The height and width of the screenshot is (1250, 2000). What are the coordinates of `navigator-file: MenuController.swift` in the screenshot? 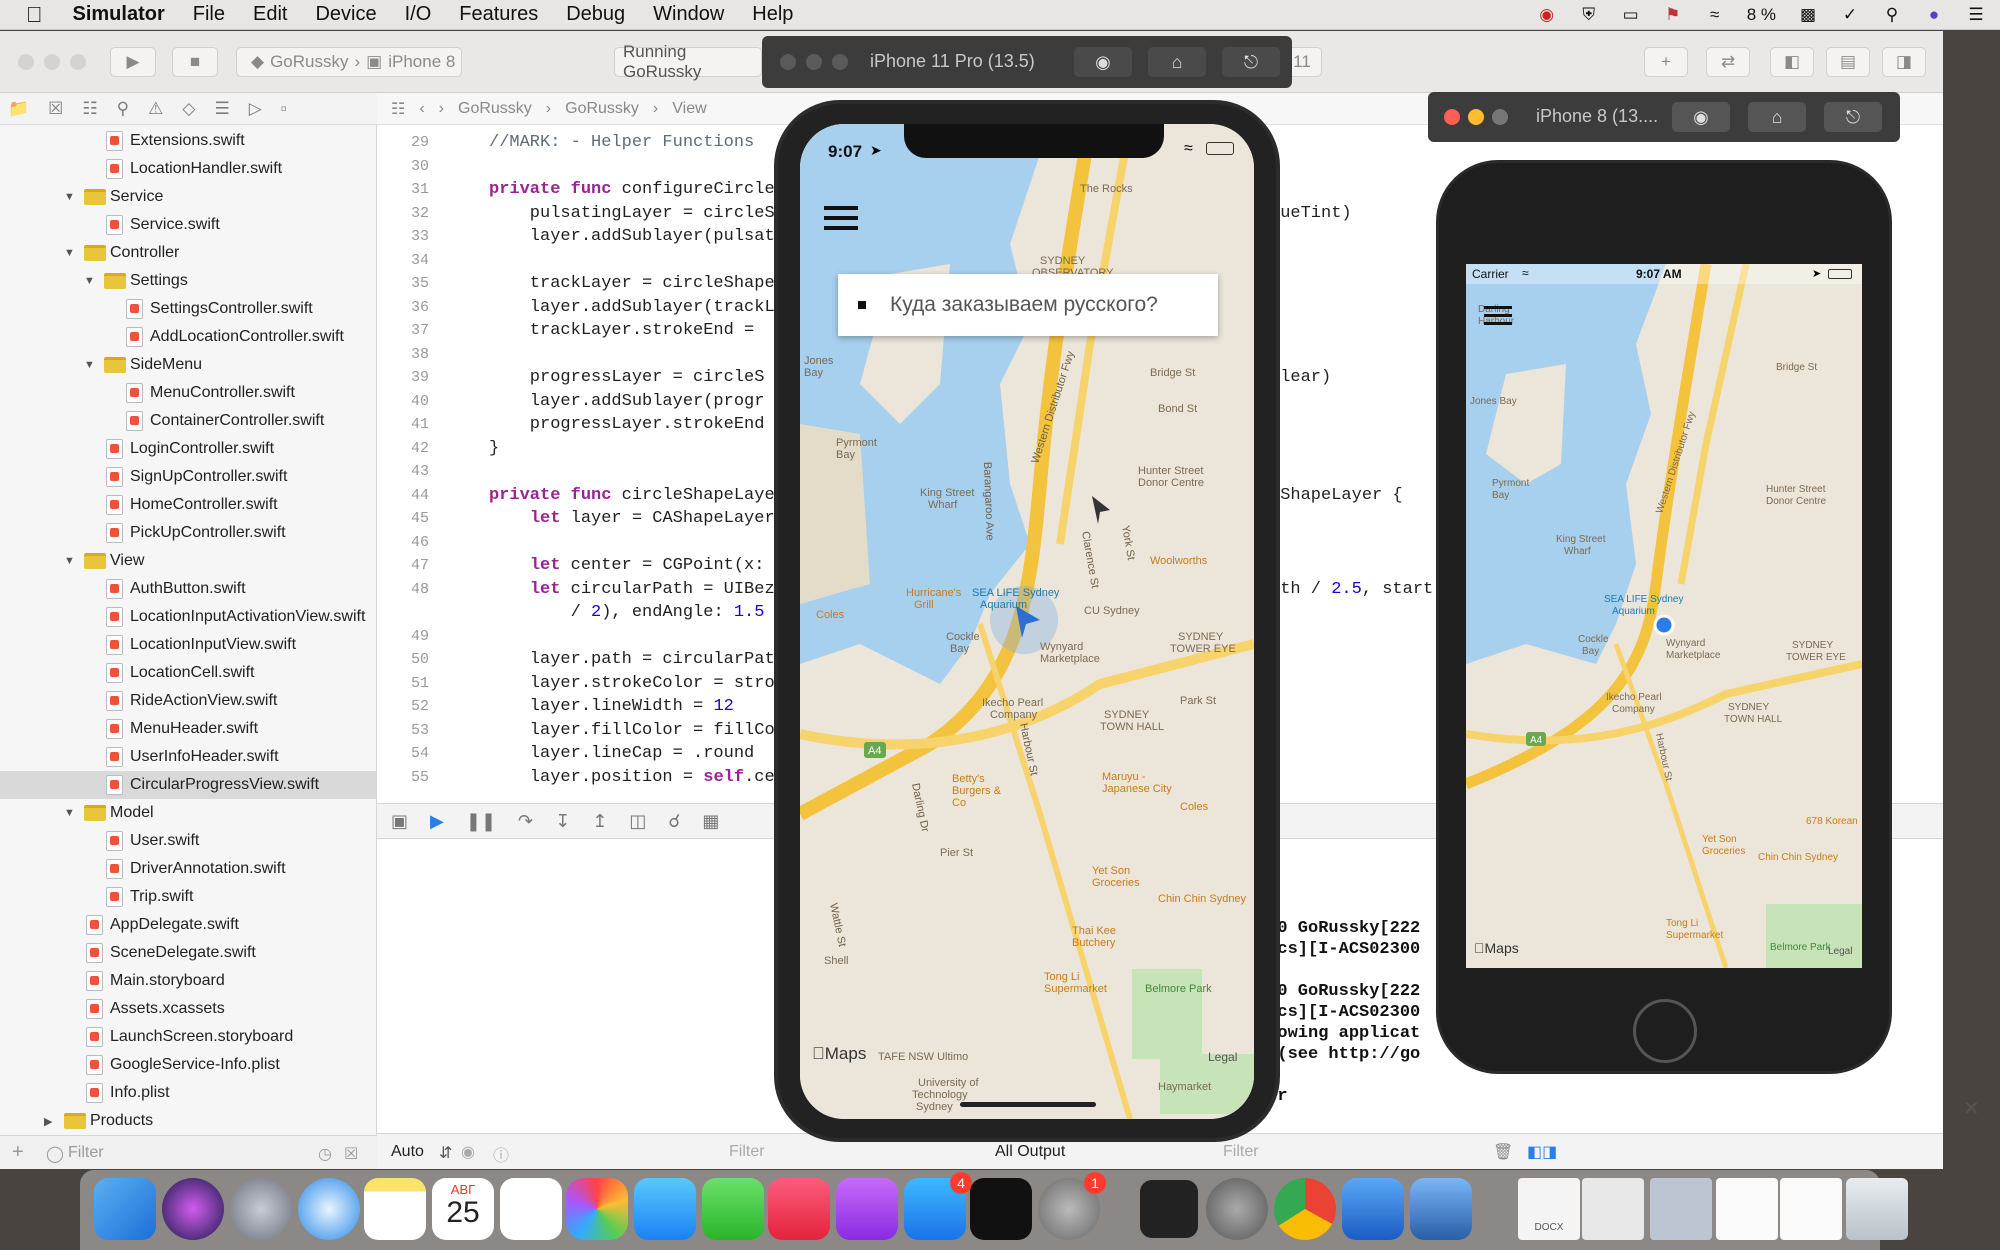 It's located at (188, 393).